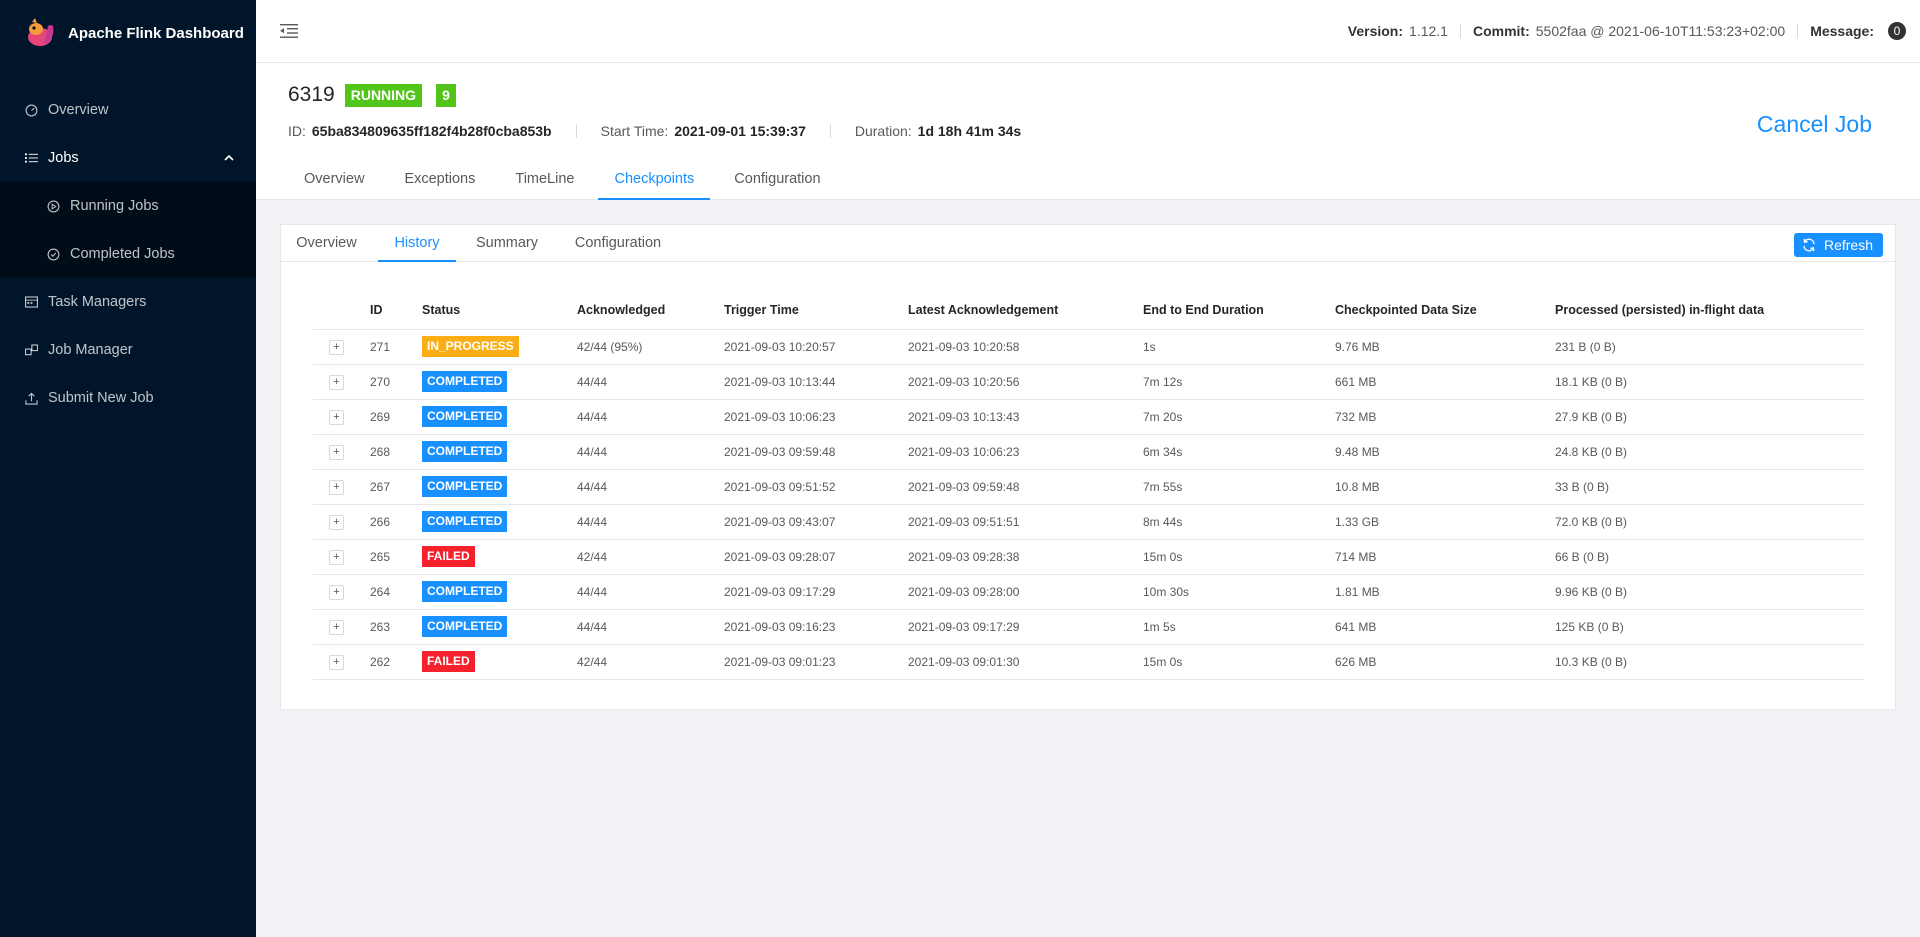  Describe the element at coordinates (439, 179) in the screenshot. I see `tab-exceptions: Exceptions` at that location.